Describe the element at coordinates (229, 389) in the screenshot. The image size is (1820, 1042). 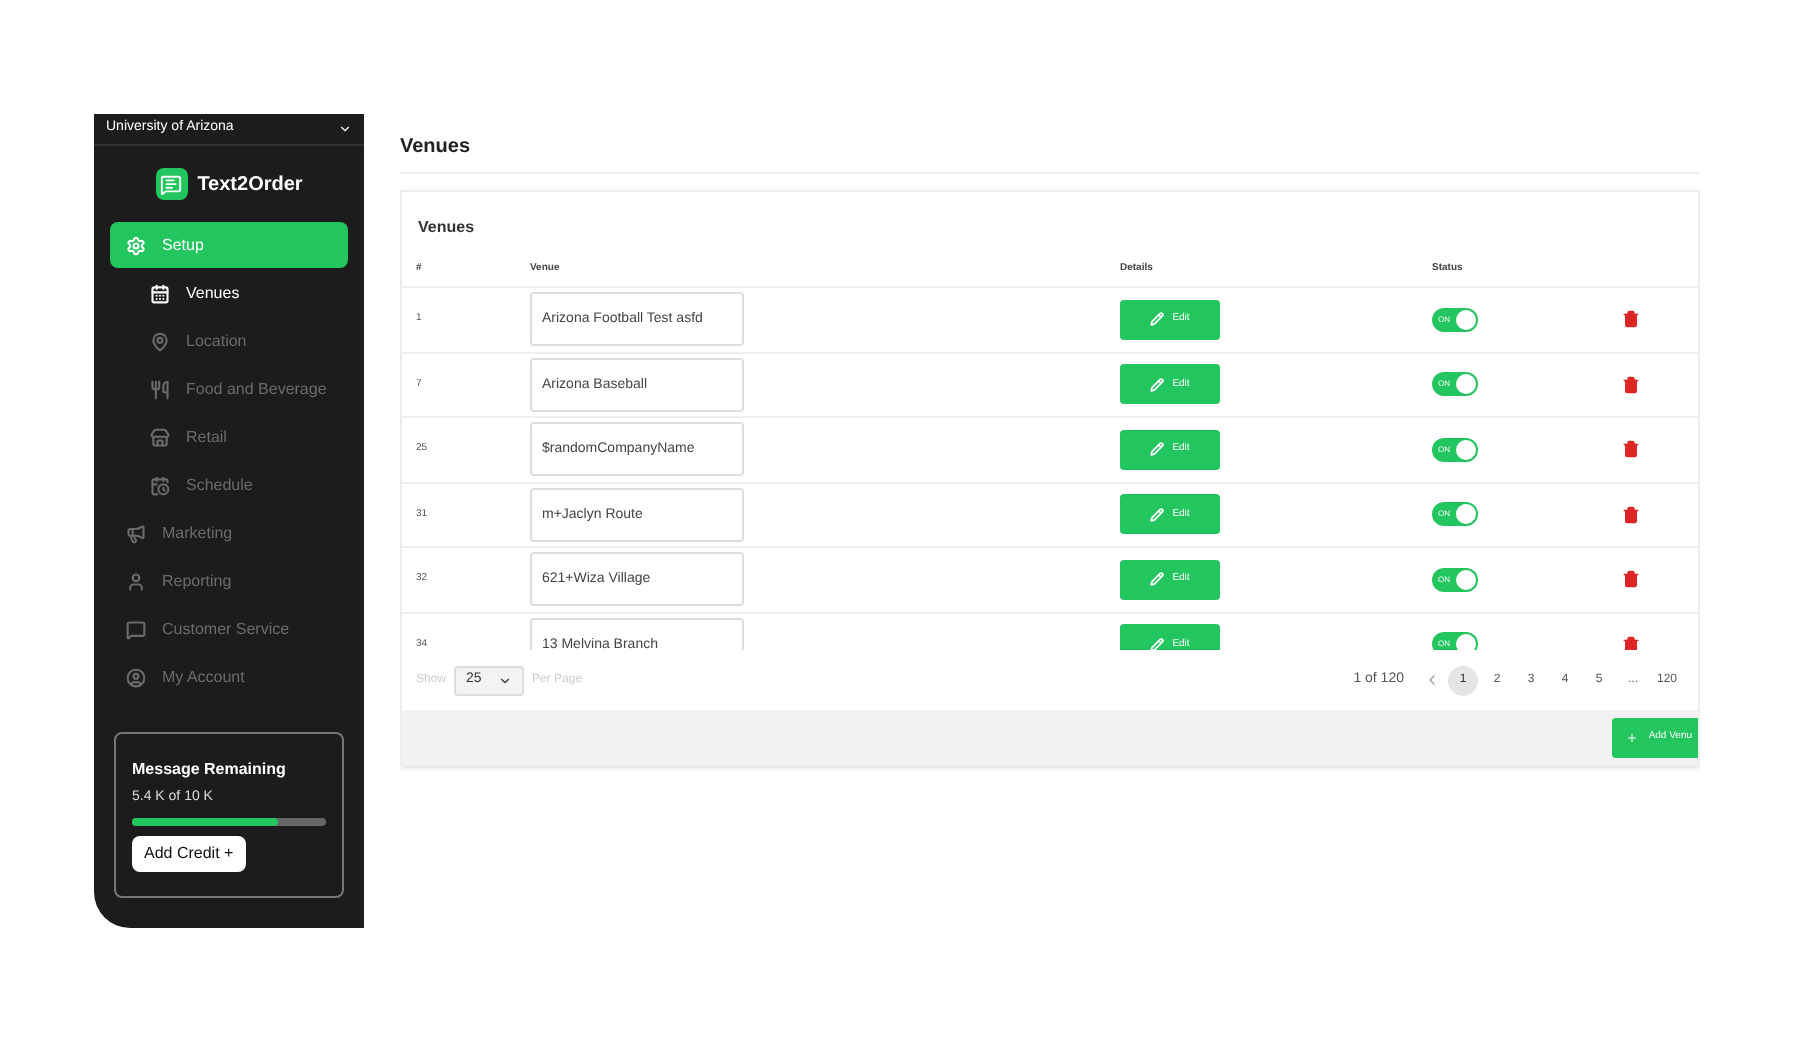
I see `sidebar-item: Food and Beverage` at that location.